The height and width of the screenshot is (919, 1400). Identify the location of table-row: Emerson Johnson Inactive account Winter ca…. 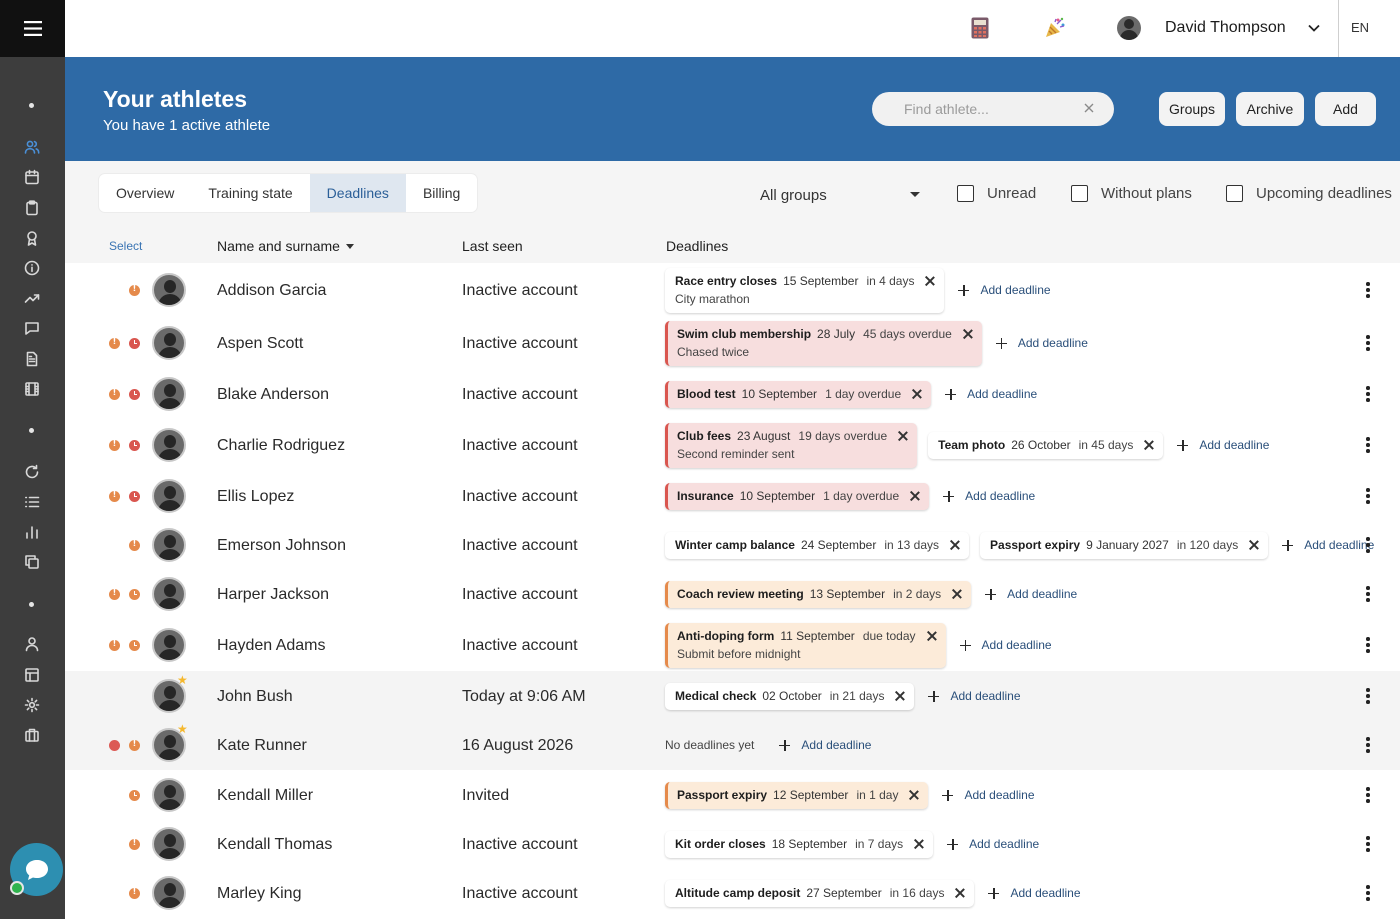
(732, 545).